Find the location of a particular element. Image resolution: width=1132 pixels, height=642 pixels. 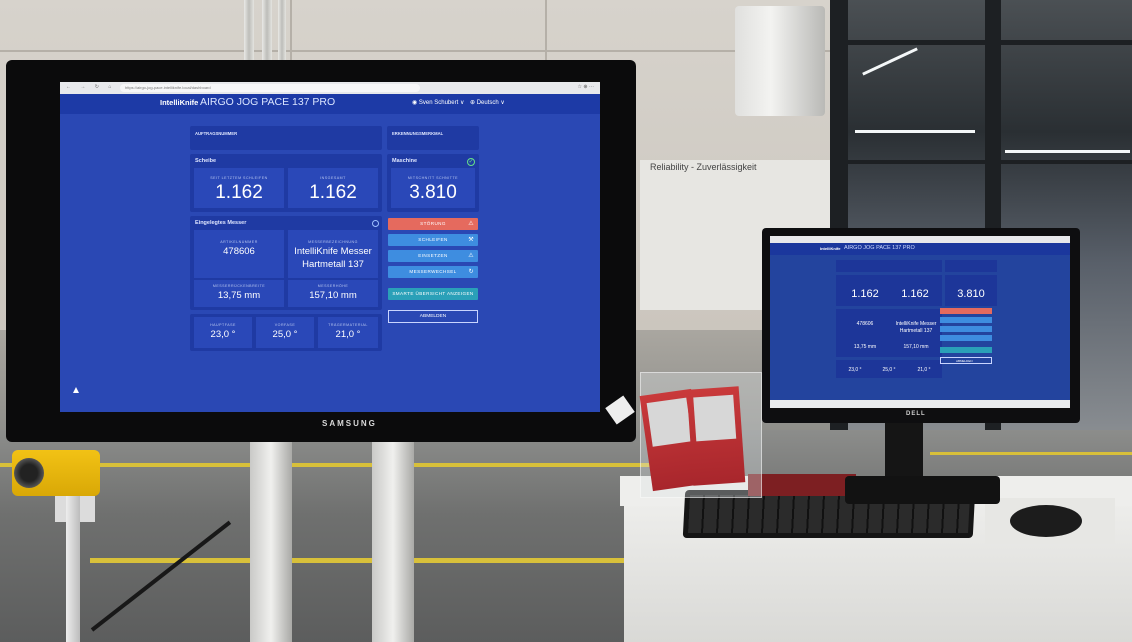

card-title: Maschine is located at coordinates (405, 161).